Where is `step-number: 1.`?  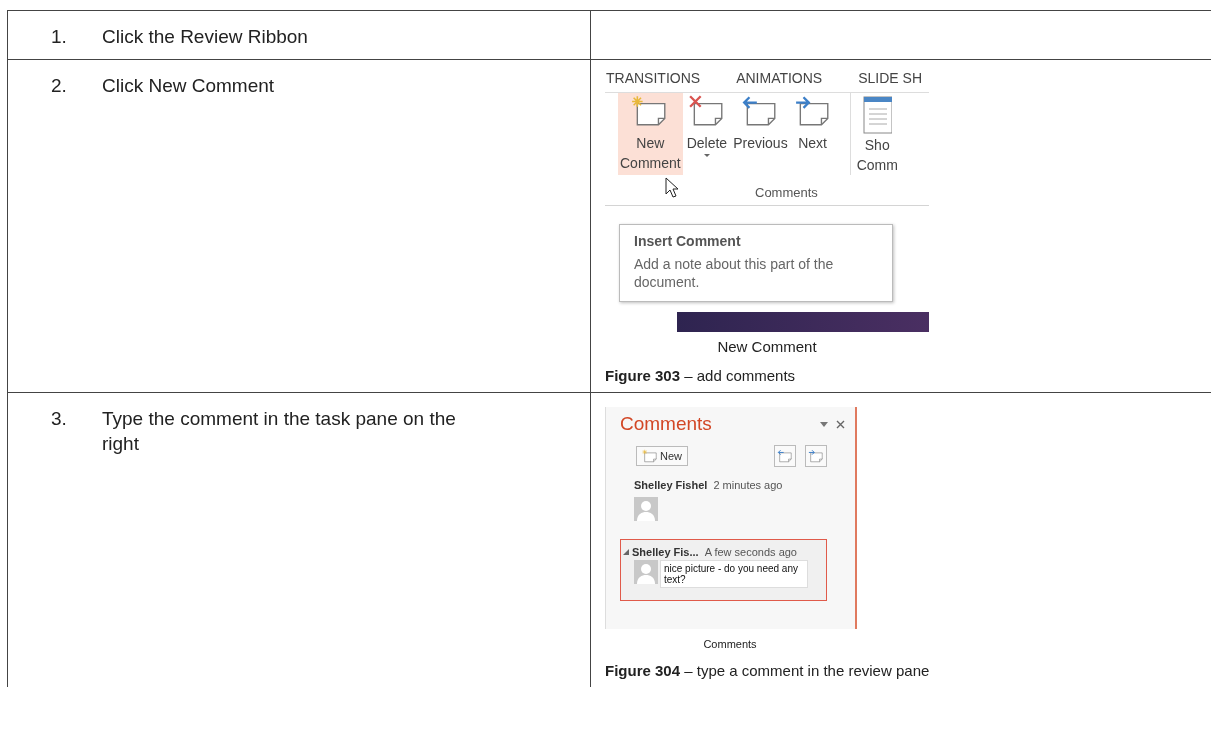 step-number: 1. is located at coordinates (59, 37).